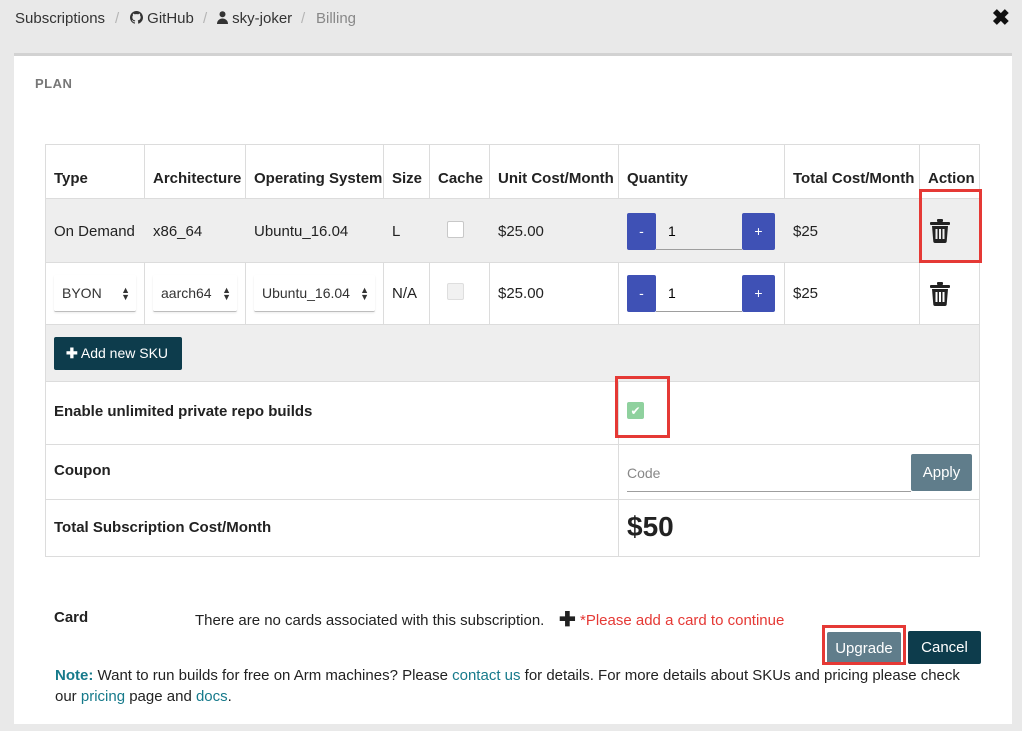 The height and width of the screenshot is (731, 1022). Describe the element at coordinates (769, 473) in the screenshot. I see `coupon-input: Code` at that location.